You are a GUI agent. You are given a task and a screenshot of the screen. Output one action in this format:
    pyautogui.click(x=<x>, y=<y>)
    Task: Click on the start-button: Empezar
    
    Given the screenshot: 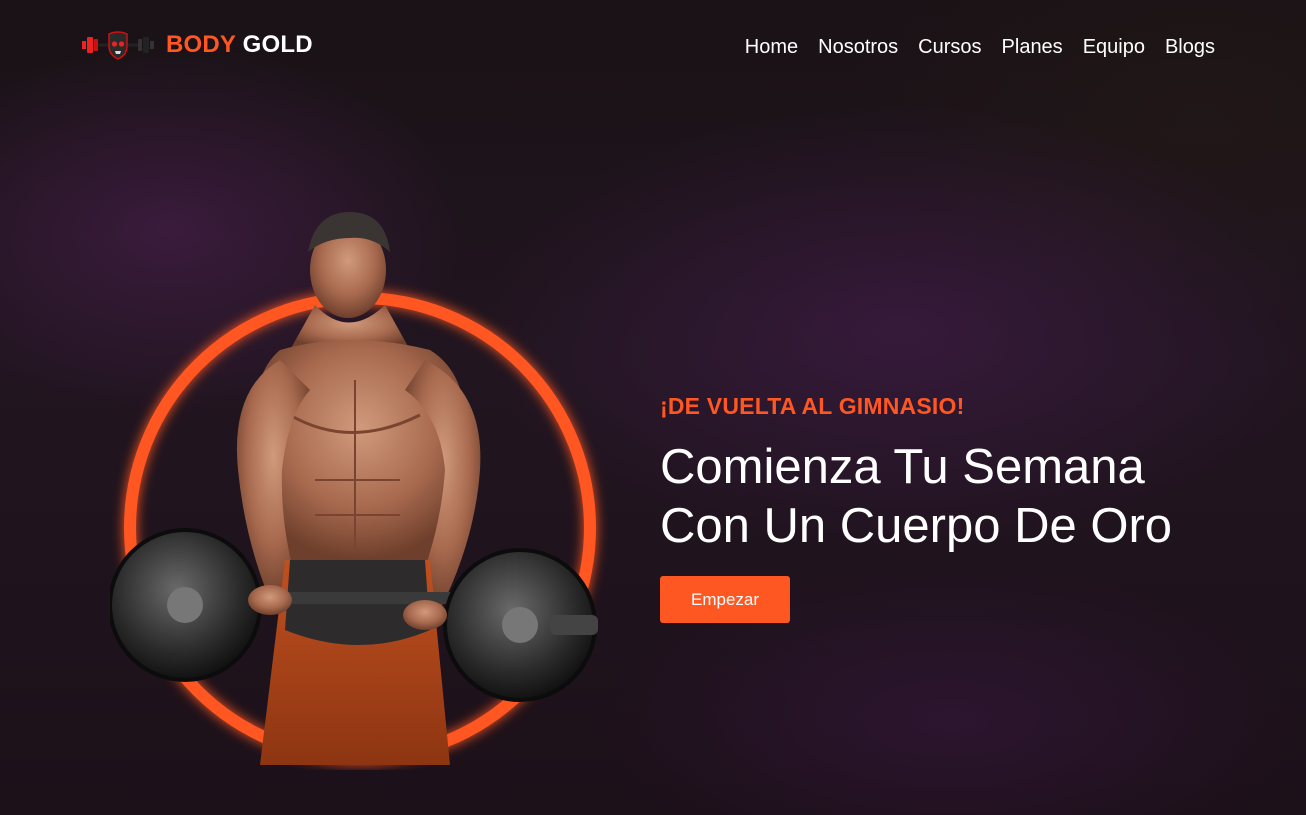 What is the action you would take?
    pyautogui.click(x=725, y=599)
    